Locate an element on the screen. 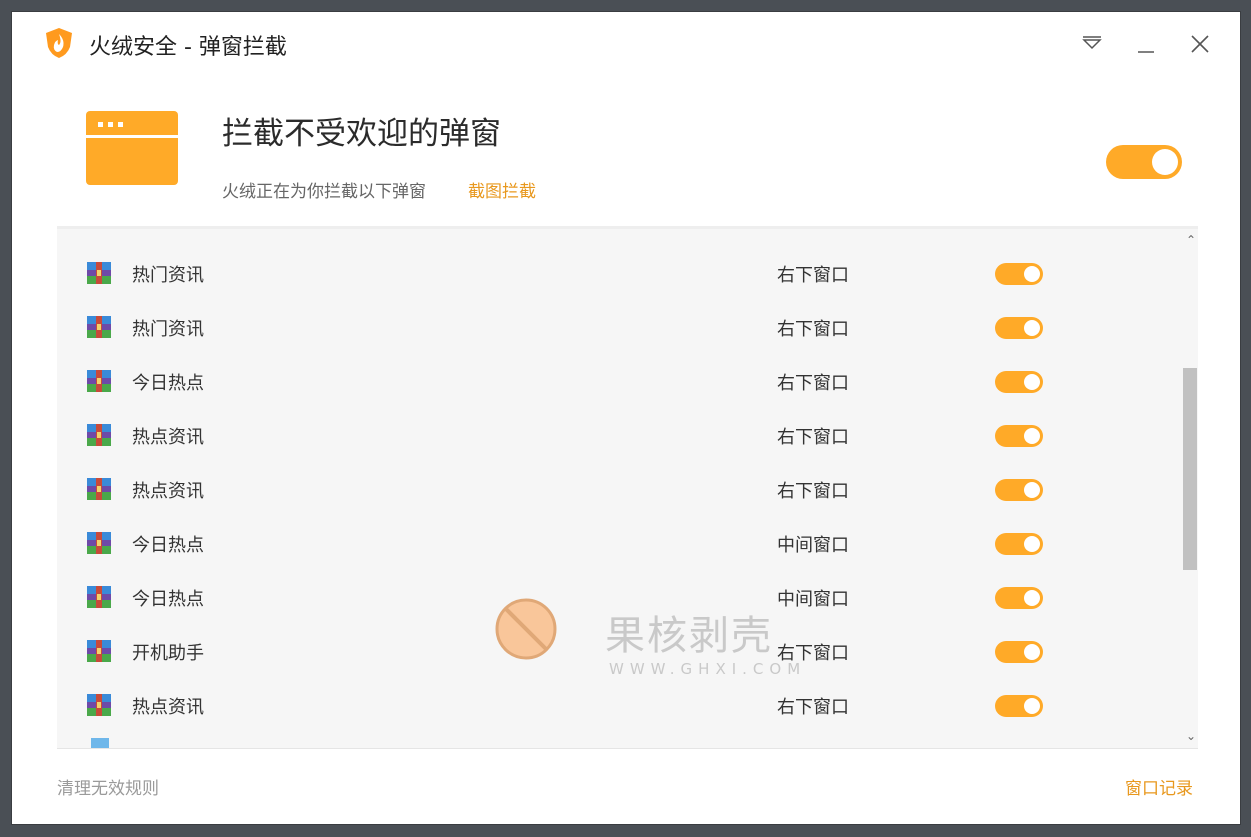 The width and height of the screenshot is (1251, 837). title-bar: 火绒安全 - 弹窗拦截 is located at coordinates (626, 44).